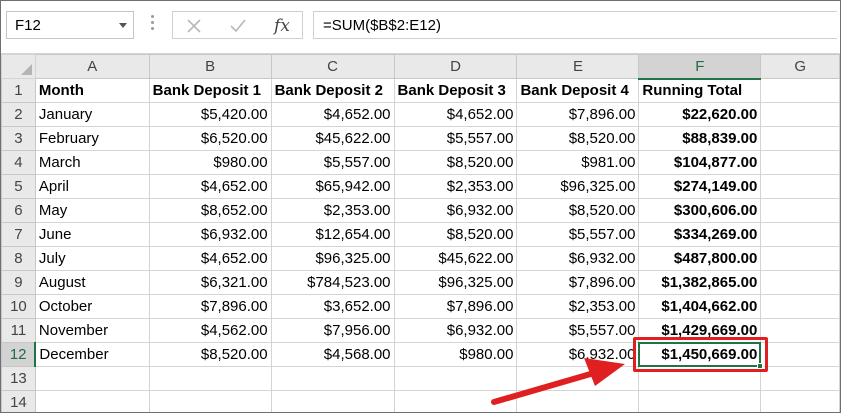 This screenshot has height=413, width=841. I want to click on annotation-arrow-icon, so click(558, 381).